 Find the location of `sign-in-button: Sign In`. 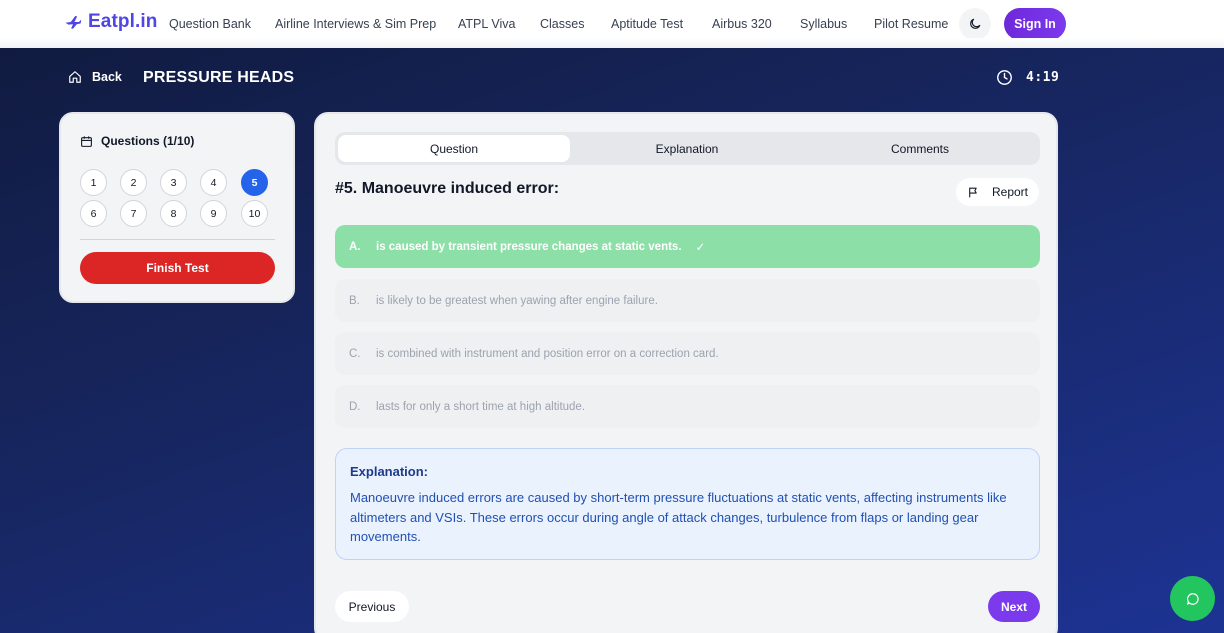

sign-in-button: Sign In is located at coordinates (1035, 24).